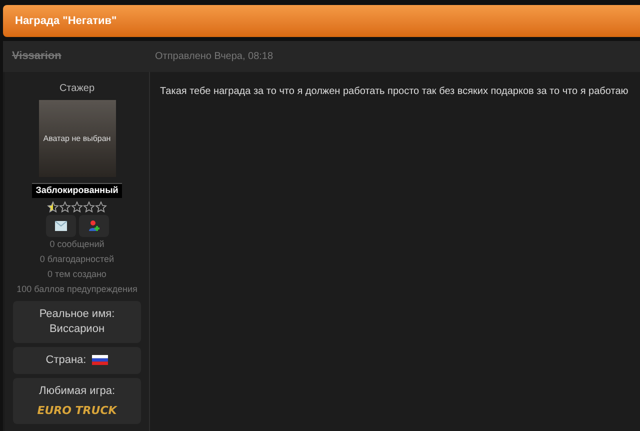 Image resolution: width=640 pixels, height=431 pixels. I want to click on user-group-badge: Заблокированный, so click(77, 190).